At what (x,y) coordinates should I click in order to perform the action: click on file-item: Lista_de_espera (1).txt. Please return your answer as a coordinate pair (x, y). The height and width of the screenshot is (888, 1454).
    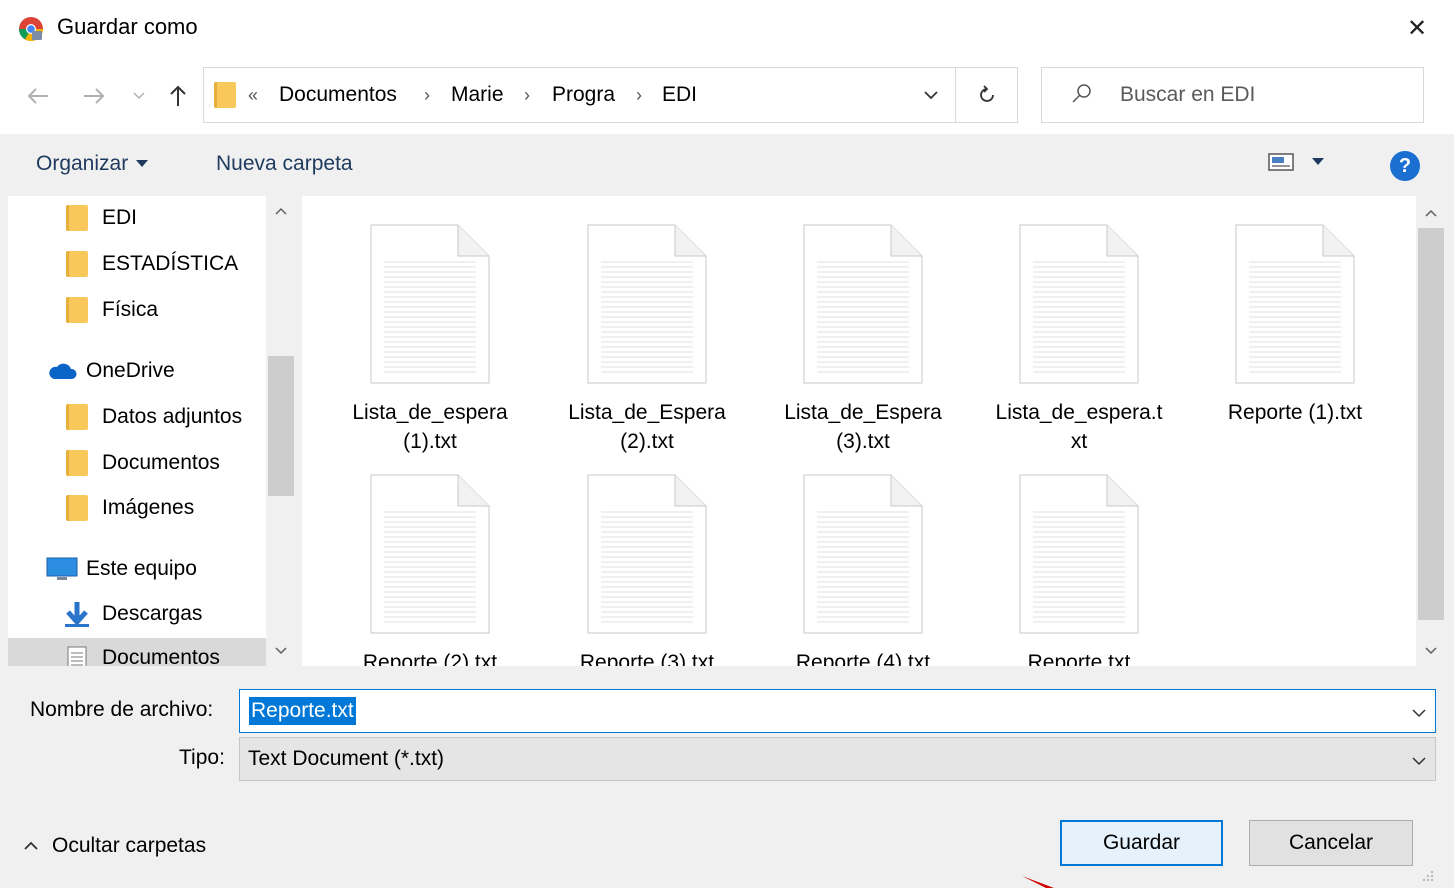
    Looking at the image, I should click on (430, 340).